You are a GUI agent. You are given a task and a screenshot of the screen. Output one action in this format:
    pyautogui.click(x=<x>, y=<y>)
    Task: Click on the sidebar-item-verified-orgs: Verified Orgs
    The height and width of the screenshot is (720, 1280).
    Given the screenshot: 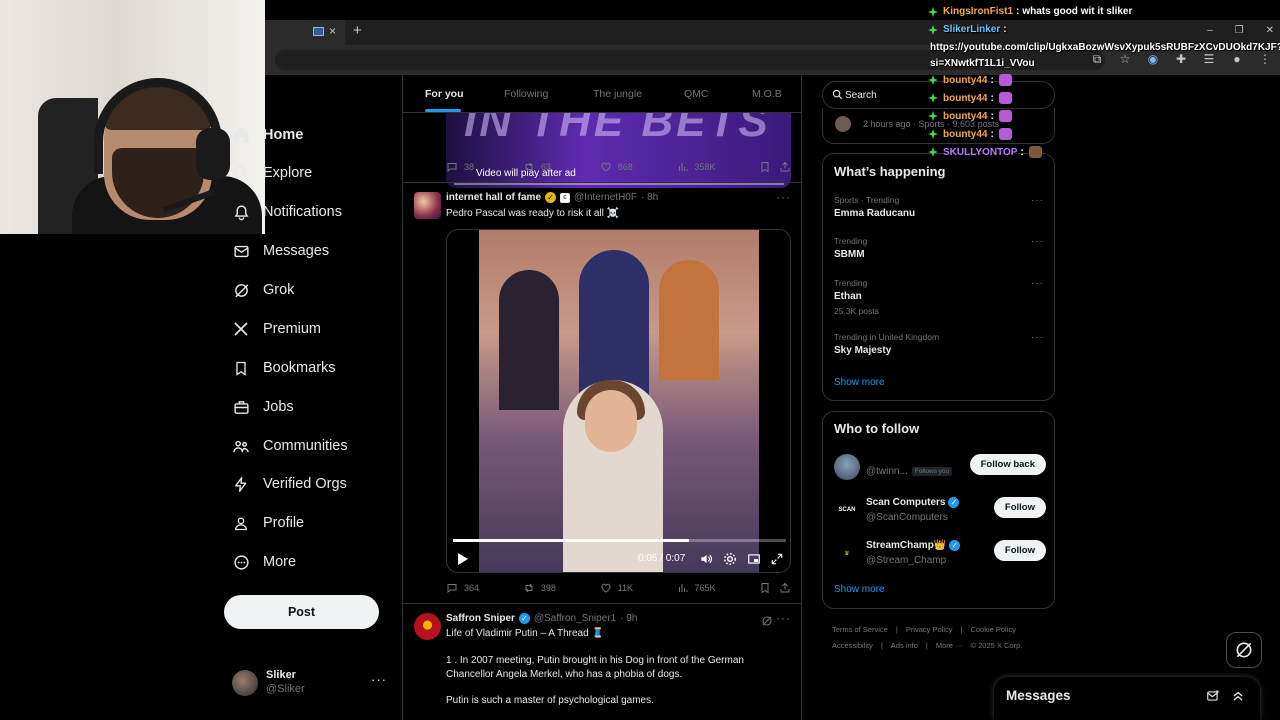 What is the action you would take?
    pyautogui.click(x=284, y=484)
    